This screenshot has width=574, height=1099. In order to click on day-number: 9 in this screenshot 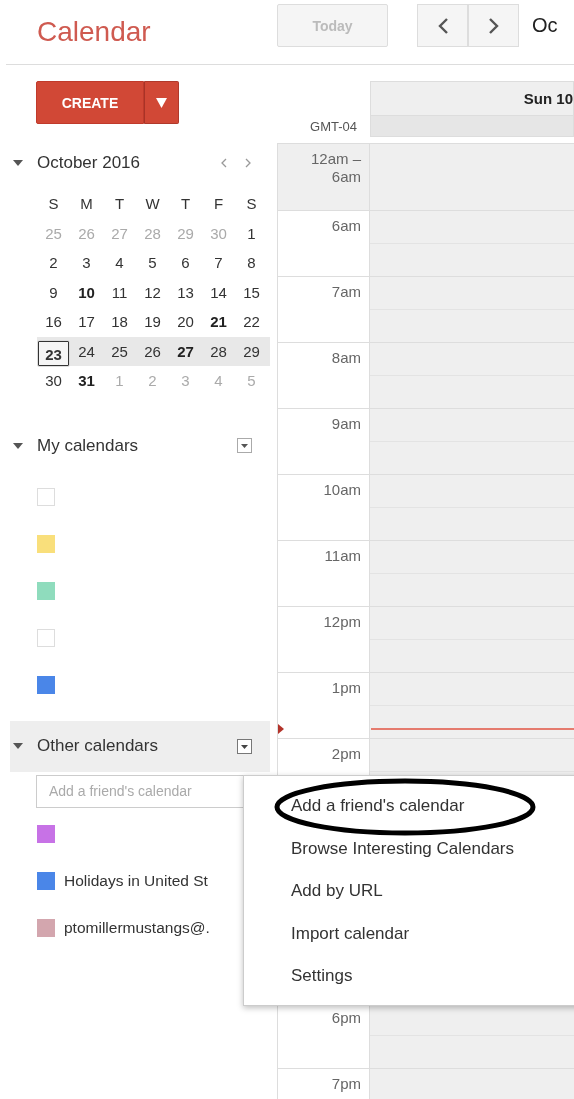, I will do `click(53, 292)`.